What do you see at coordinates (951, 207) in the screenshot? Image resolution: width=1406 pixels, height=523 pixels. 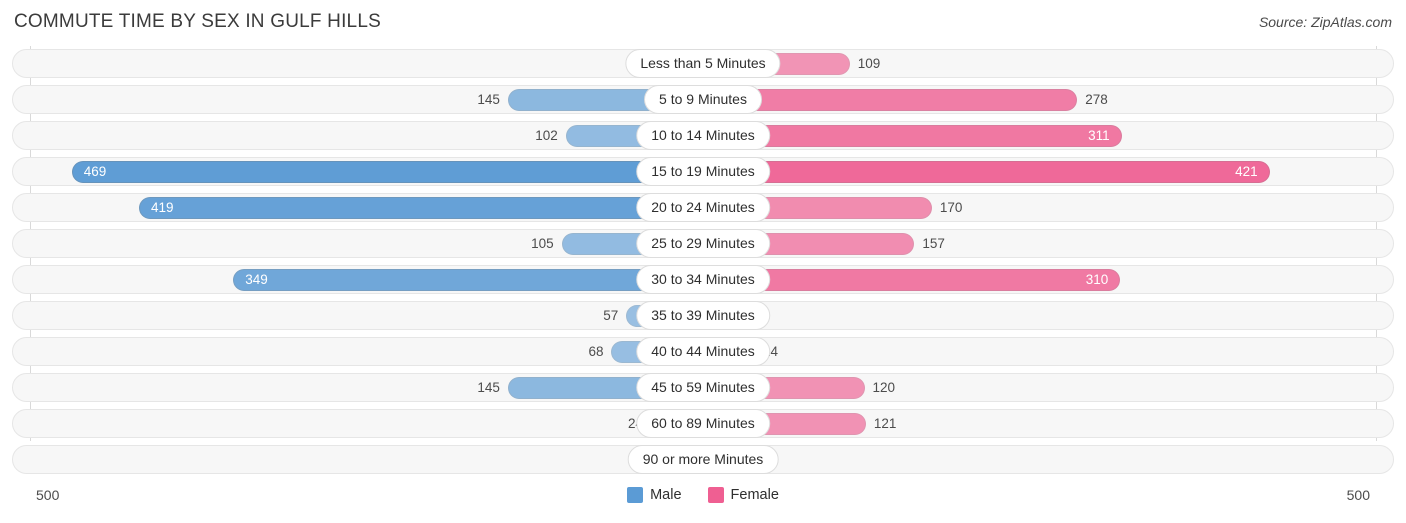 I see `bar-value-female: 170` at bounding box center [951, 207].